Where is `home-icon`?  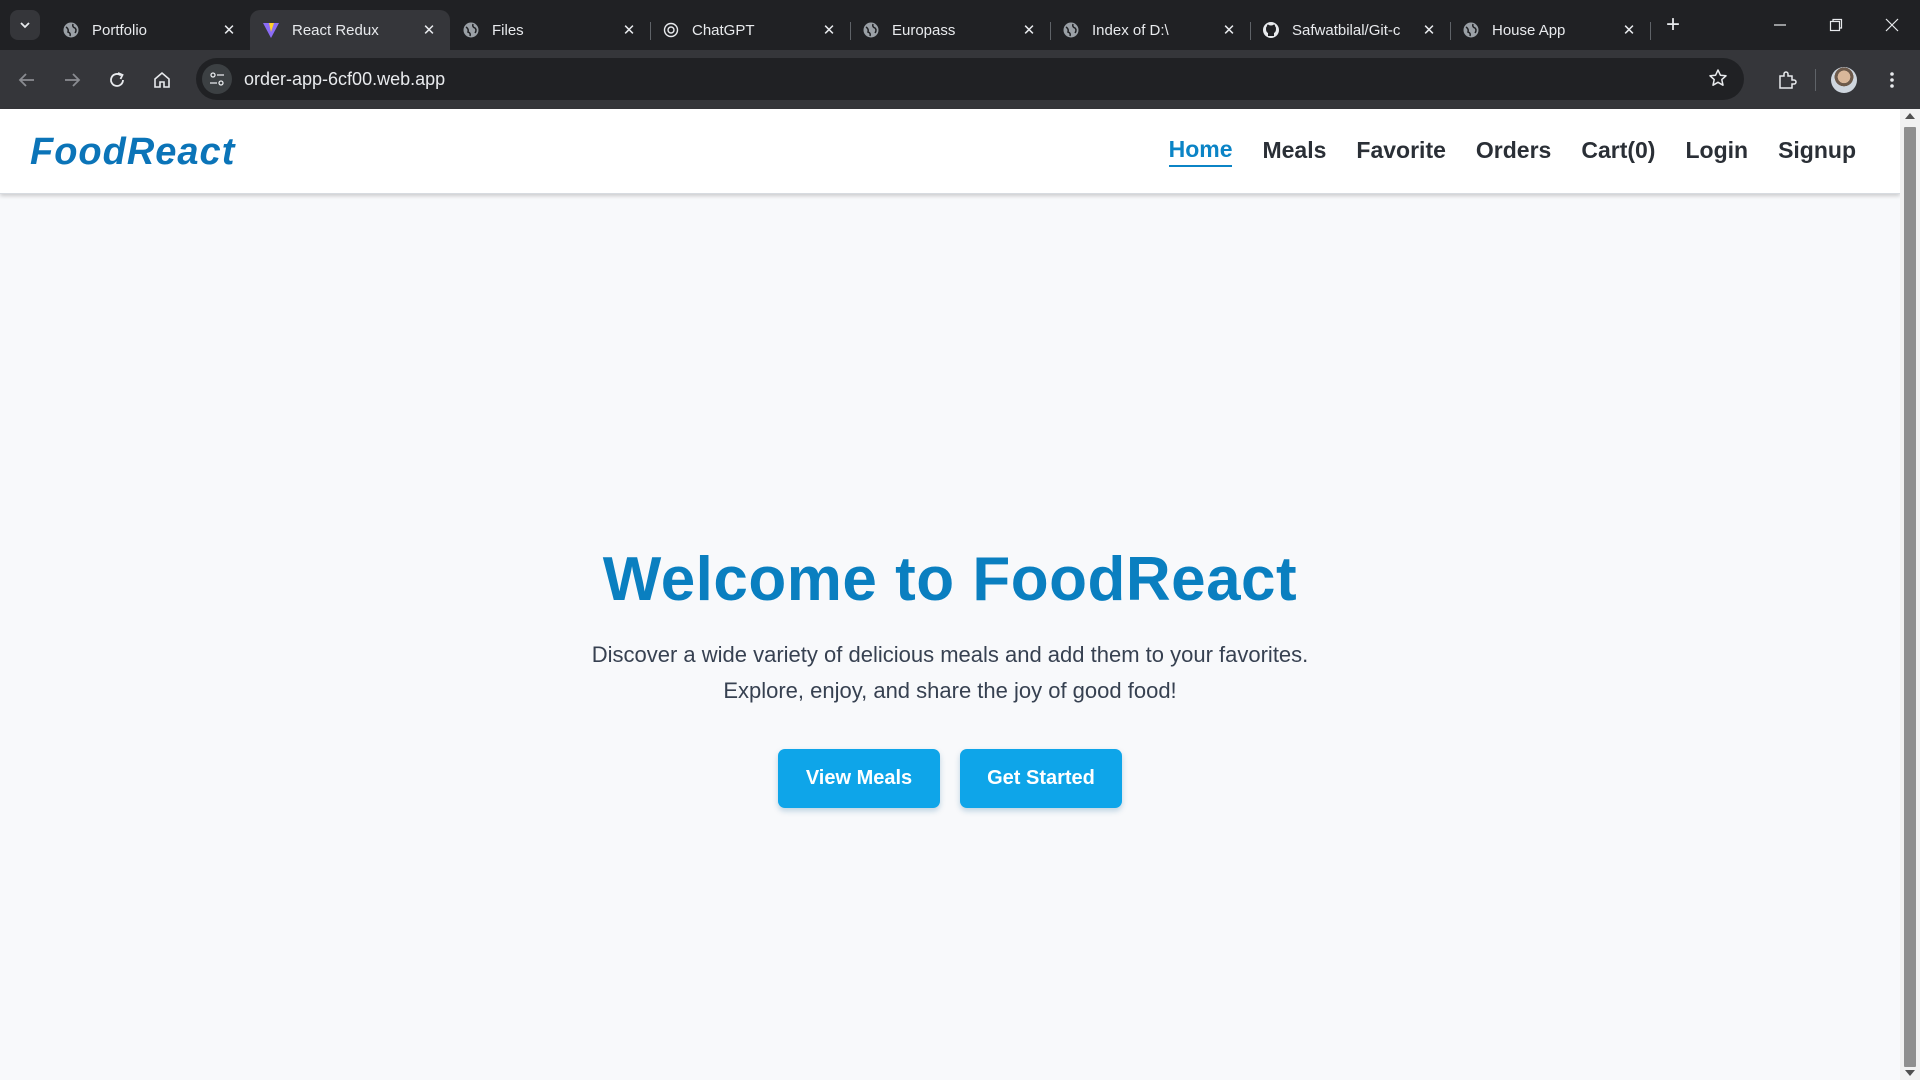 home-icon is located at coordinates (162, 79).